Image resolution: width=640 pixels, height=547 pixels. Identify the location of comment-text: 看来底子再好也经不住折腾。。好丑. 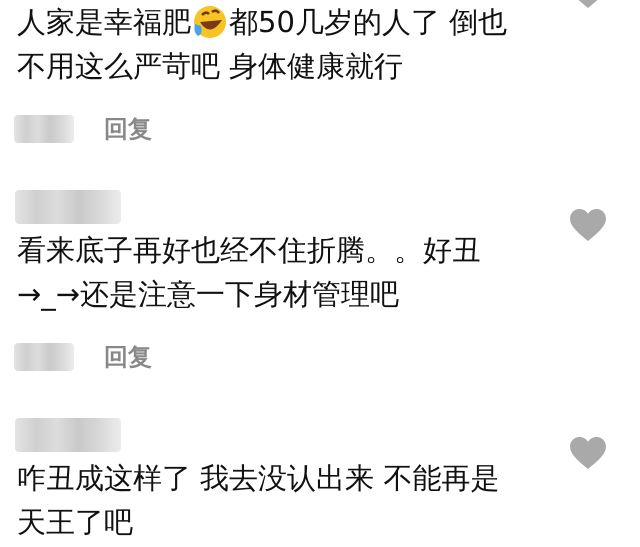
(249, 250).